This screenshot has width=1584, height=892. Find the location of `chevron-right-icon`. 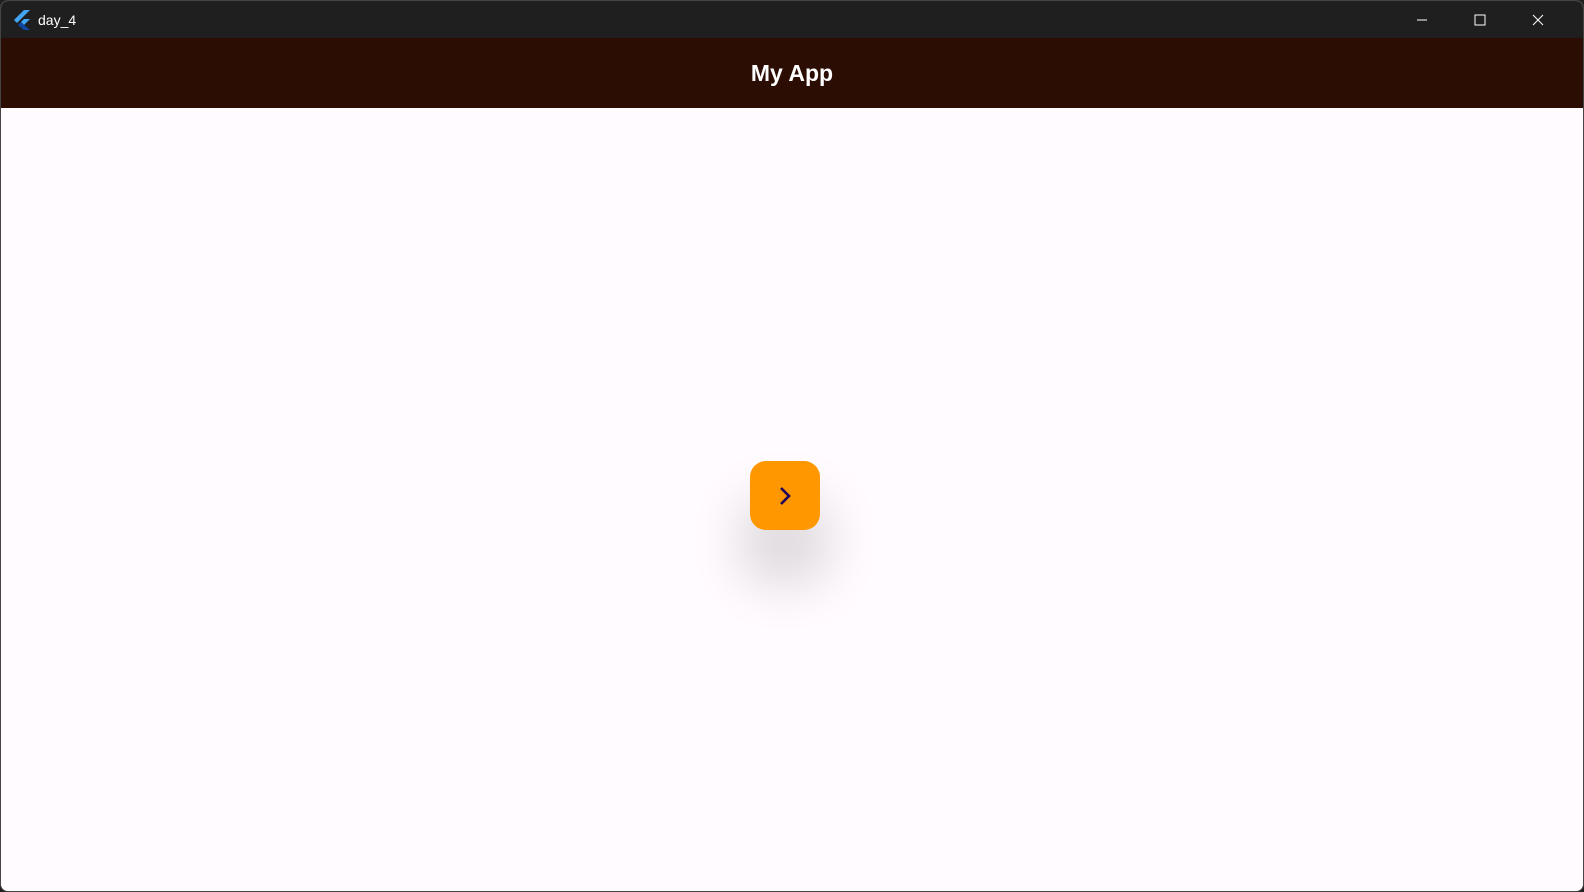

chevron-right-icon is located at coordinates (785, 495).